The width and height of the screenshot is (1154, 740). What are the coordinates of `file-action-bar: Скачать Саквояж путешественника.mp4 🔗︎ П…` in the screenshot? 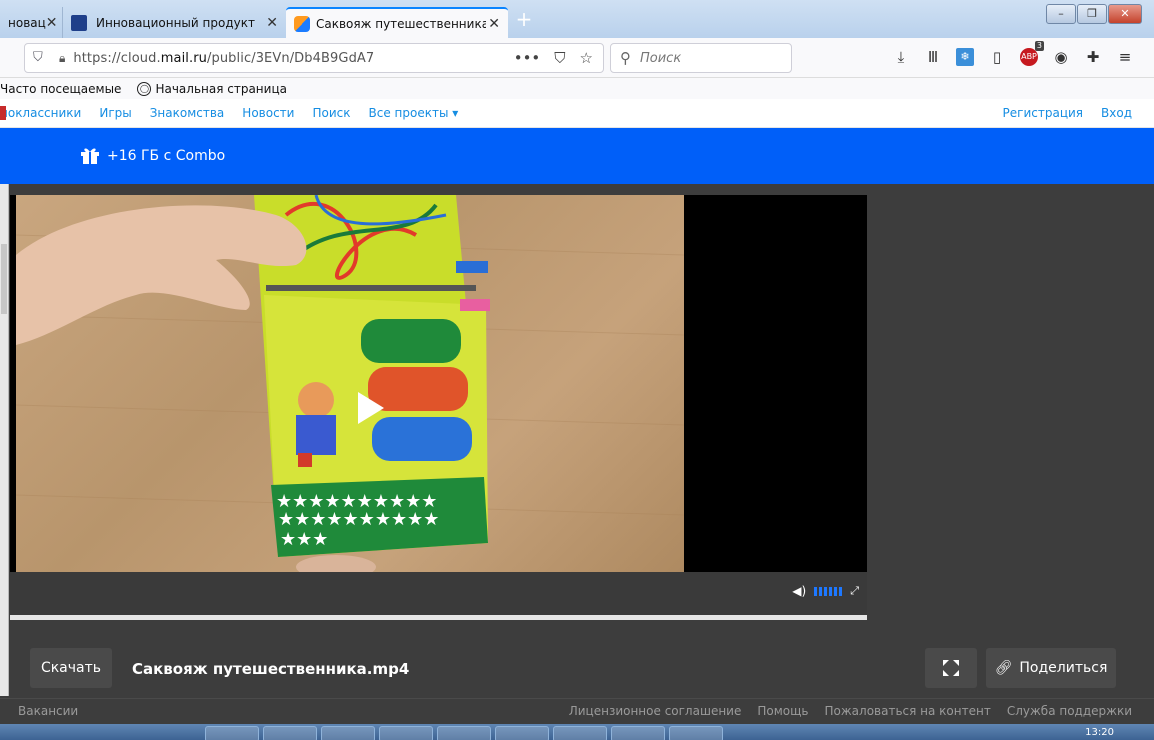 It's located at (577, 668).